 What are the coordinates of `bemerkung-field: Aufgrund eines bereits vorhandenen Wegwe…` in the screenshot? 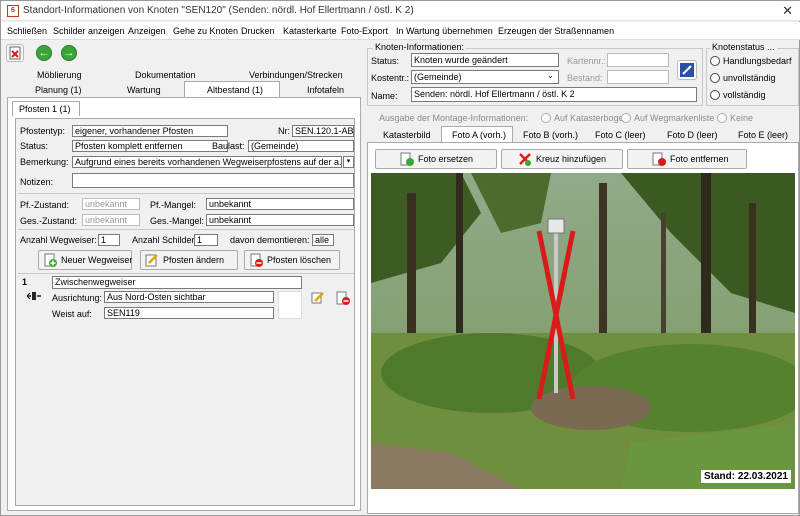 It's located at (207, 162).